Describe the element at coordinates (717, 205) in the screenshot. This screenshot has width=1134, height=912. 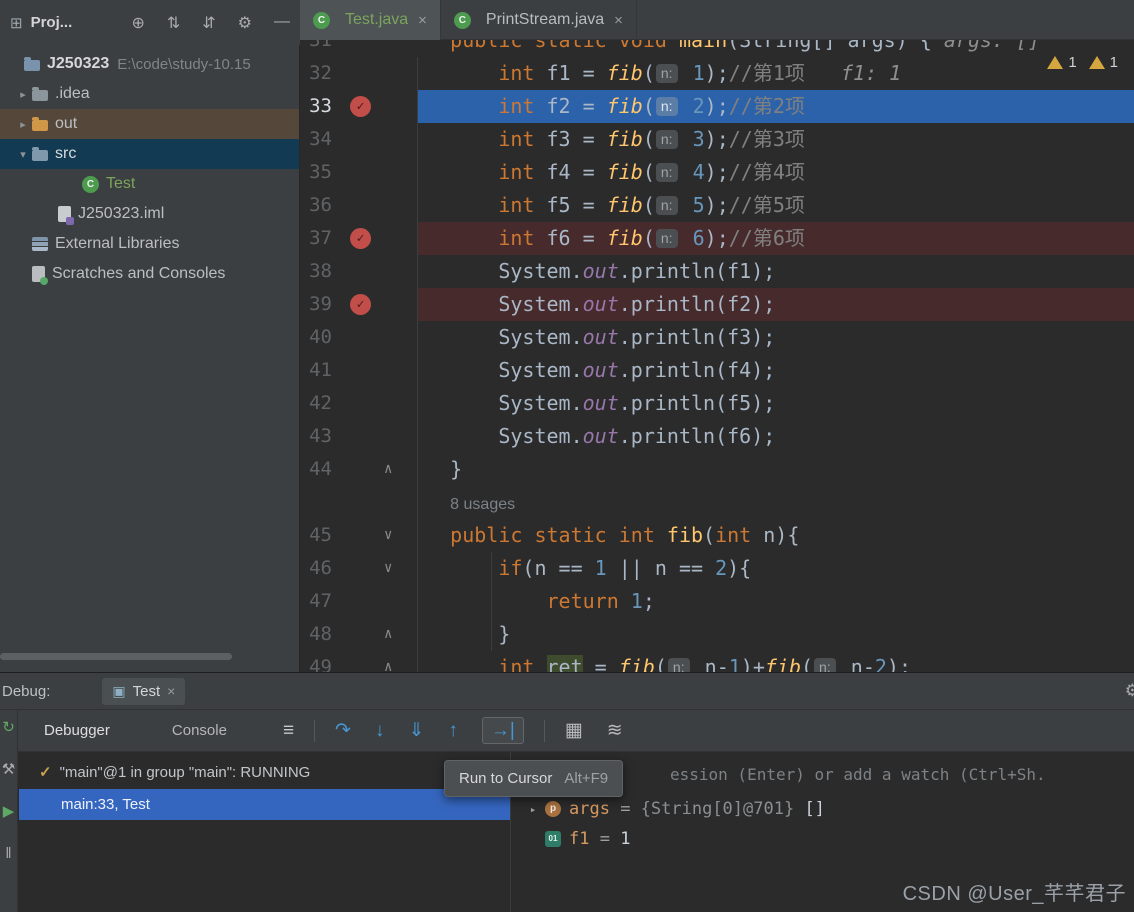
I see `code-line-36: 36 int f5 = fib(n: 5);//第5项` at that location.